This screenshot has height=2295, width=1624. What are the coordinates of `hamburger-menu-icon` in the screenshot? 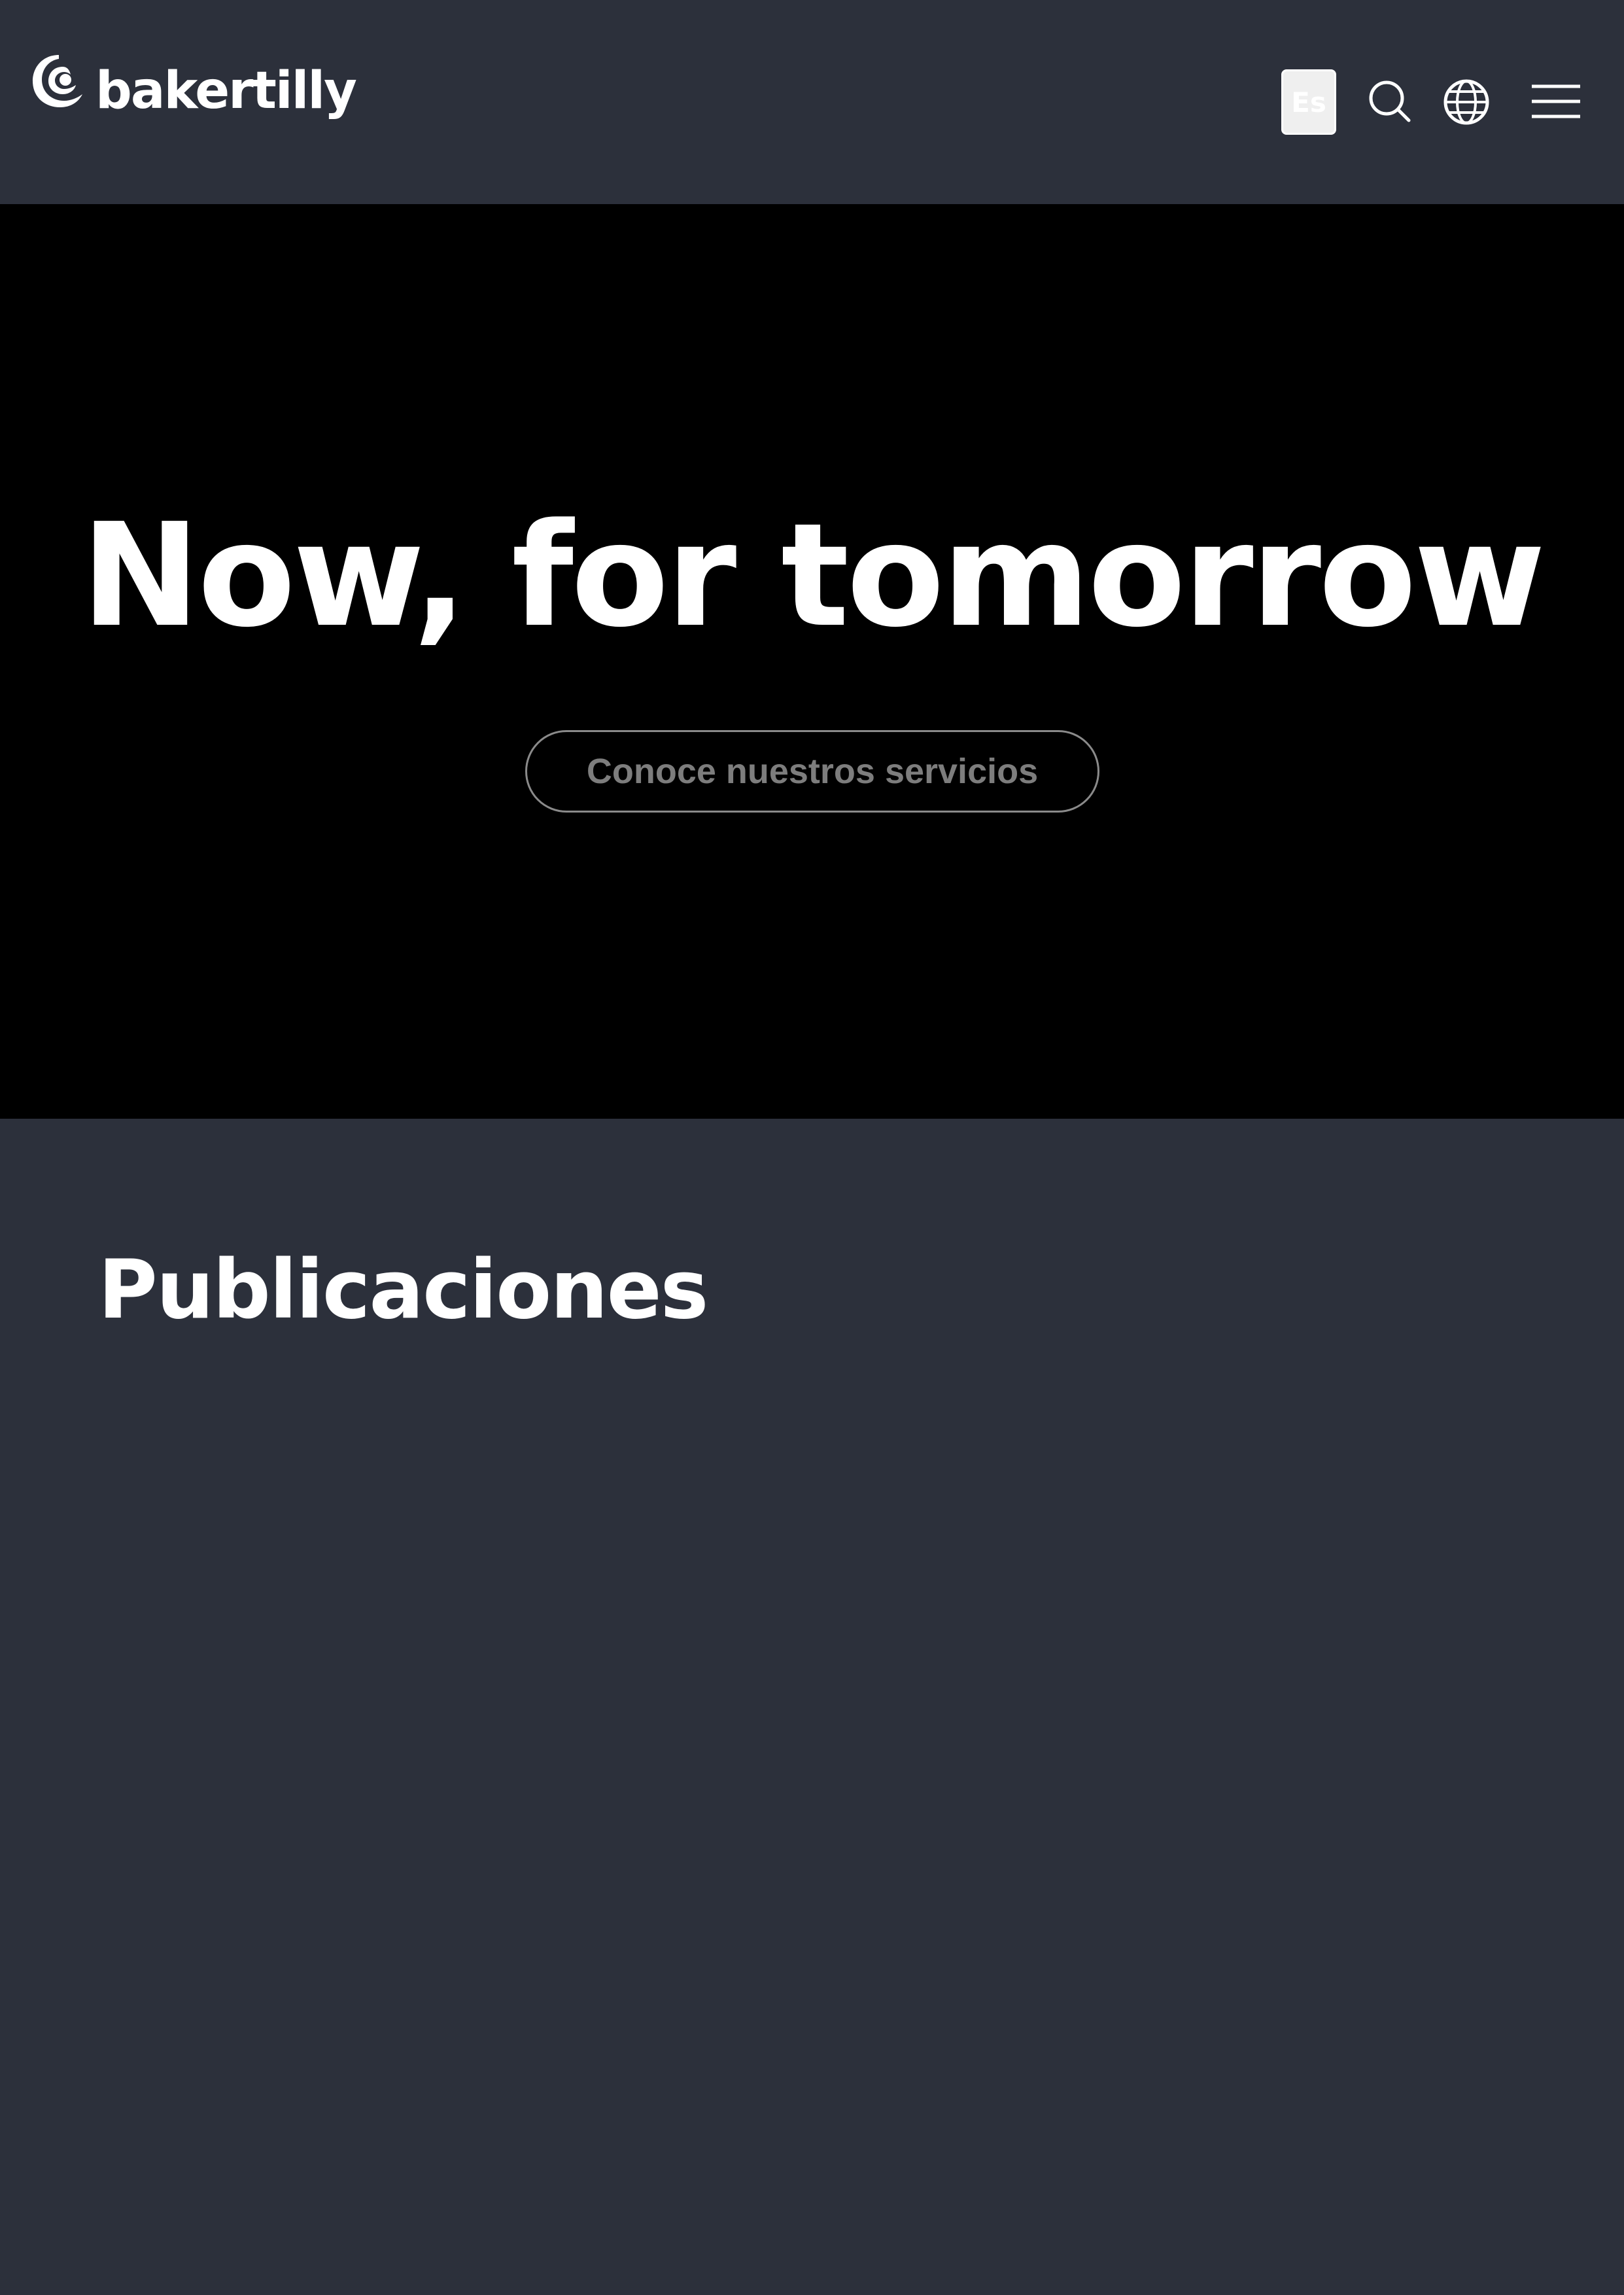 It's located at (1556, 101).